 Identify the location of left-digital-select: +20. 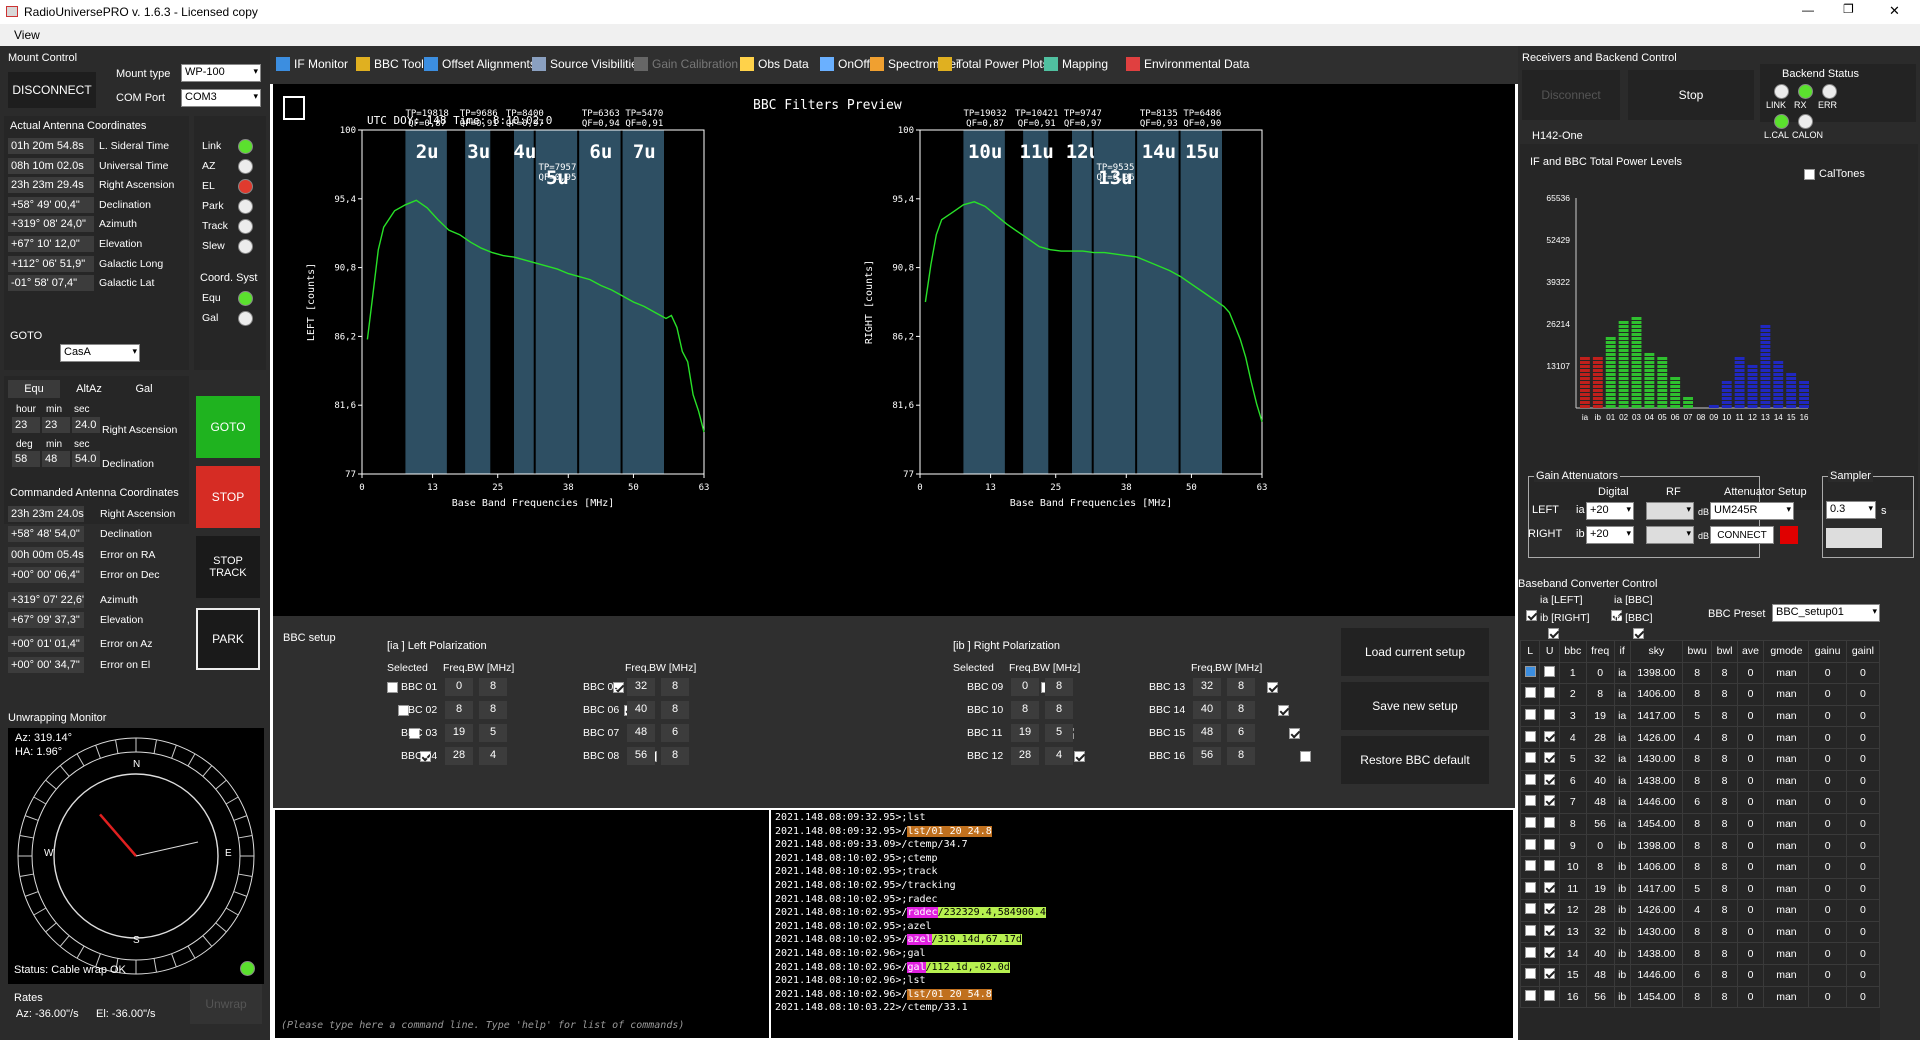
(1610, 511).